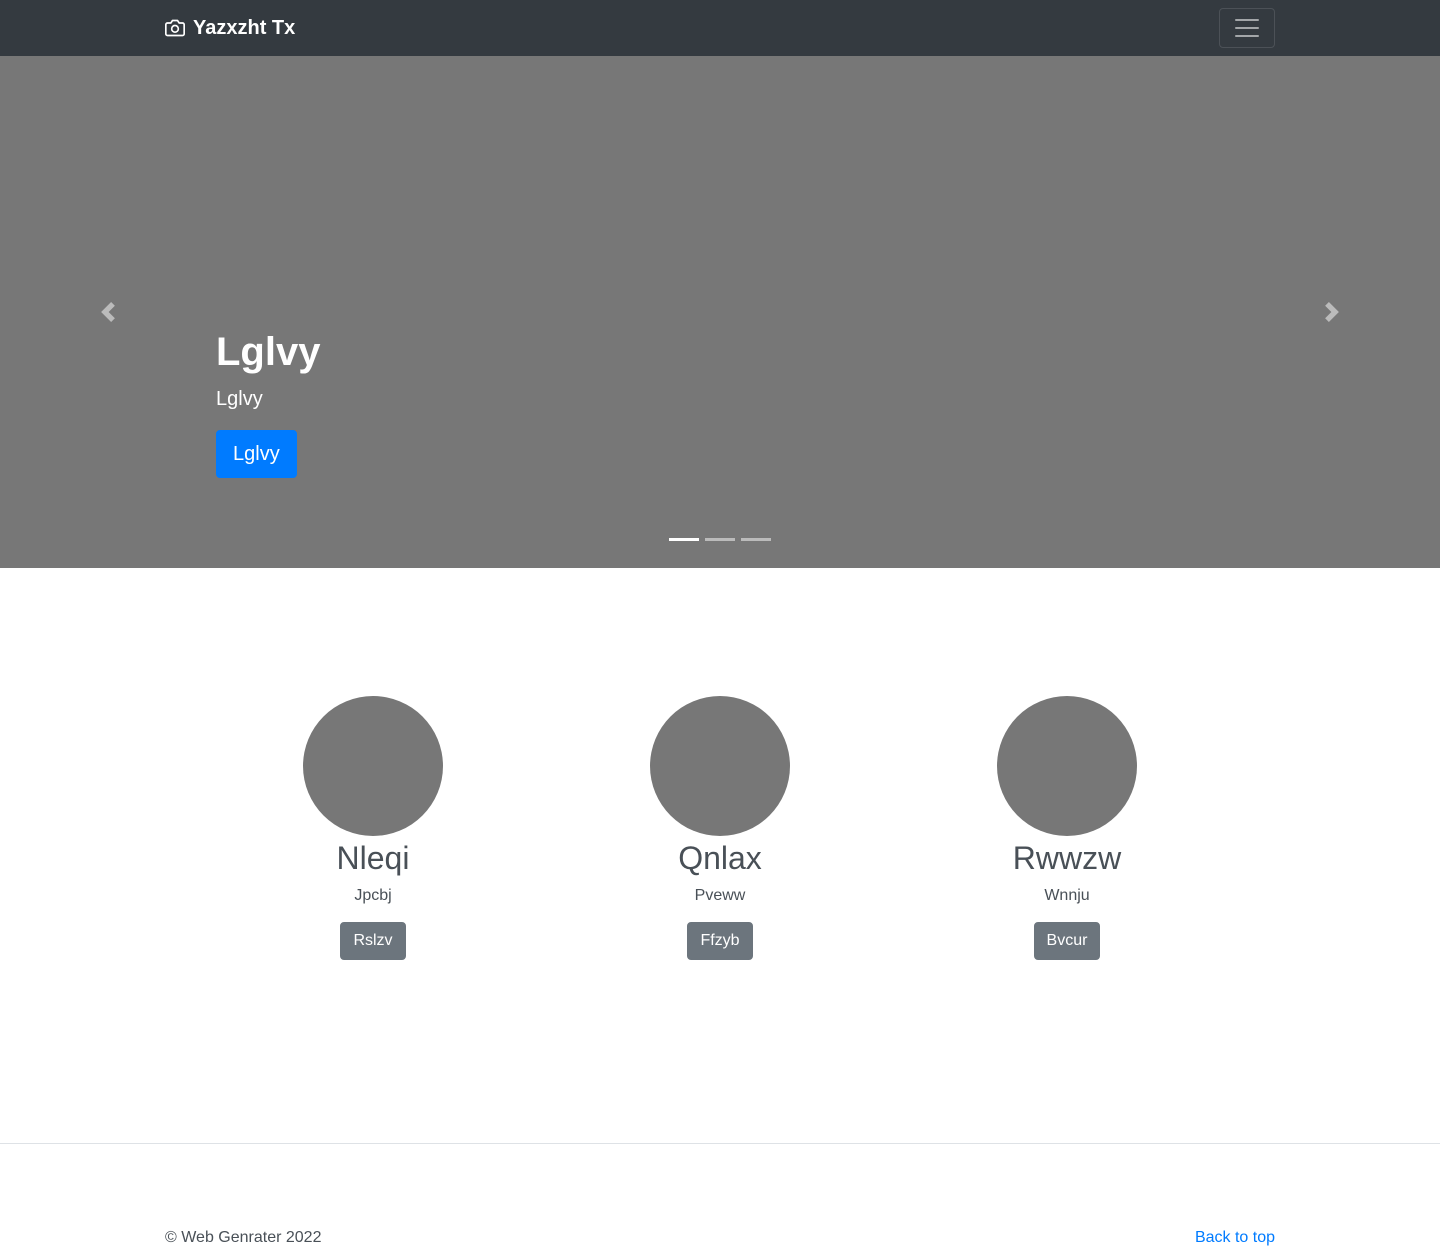 The height and width of the screenshot is (1249, 1440). What do you see at coordinates (175, 28) in the screenshot?
I see `camera-icon` at bounding box center [175, 28].